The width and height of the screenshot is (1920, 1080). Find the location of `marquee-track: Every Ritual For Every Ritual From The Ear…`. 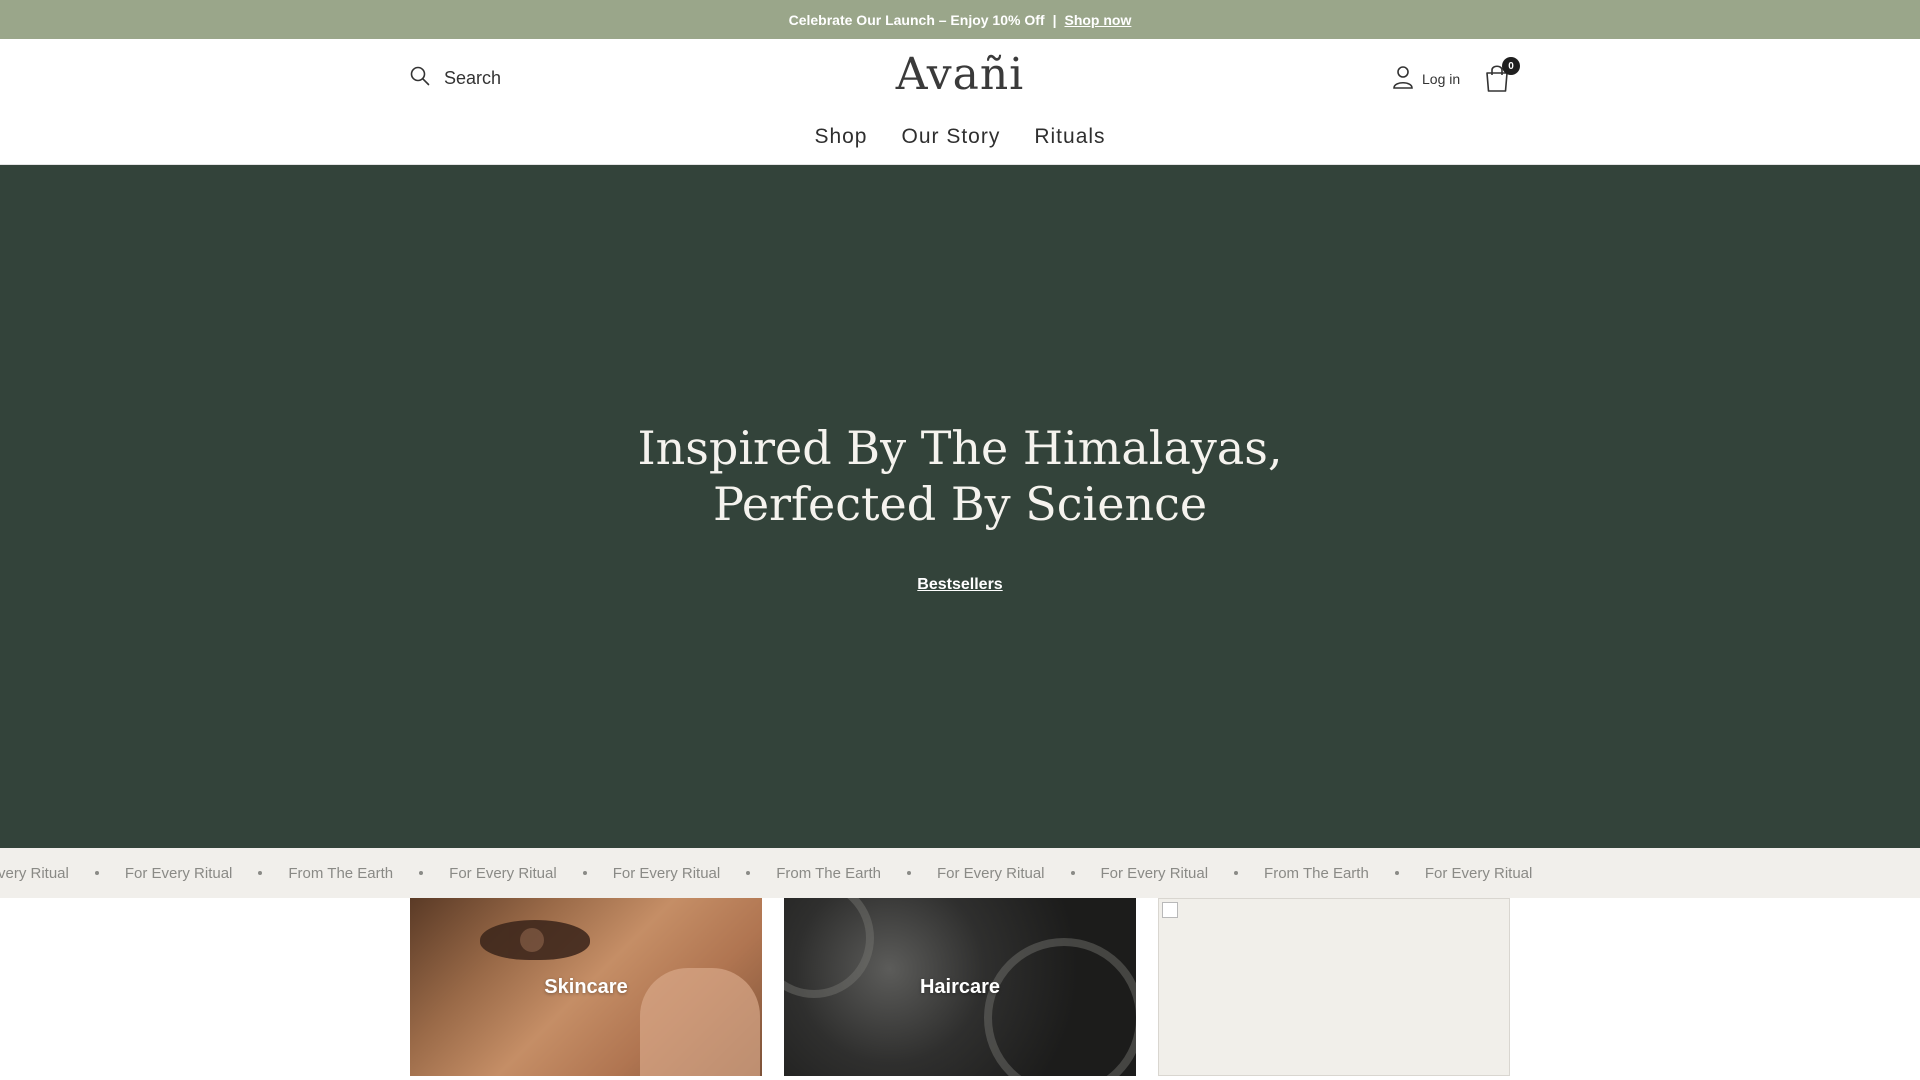

marquee-track: Every Ritual For Every Ritual From The Ear… is located at coordinates (766, 873).